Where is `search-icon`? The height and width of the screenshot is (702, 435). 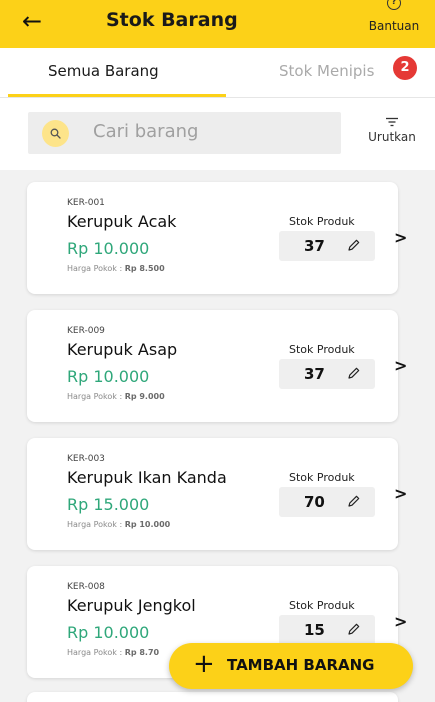
search-icon is located at coordinates (55, 133).